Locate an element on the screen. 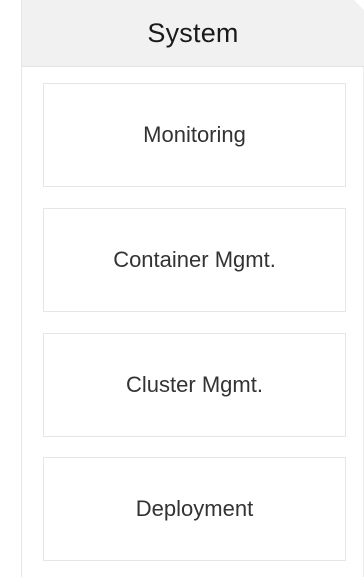  corner-fold is located at coordinates (359, 5).